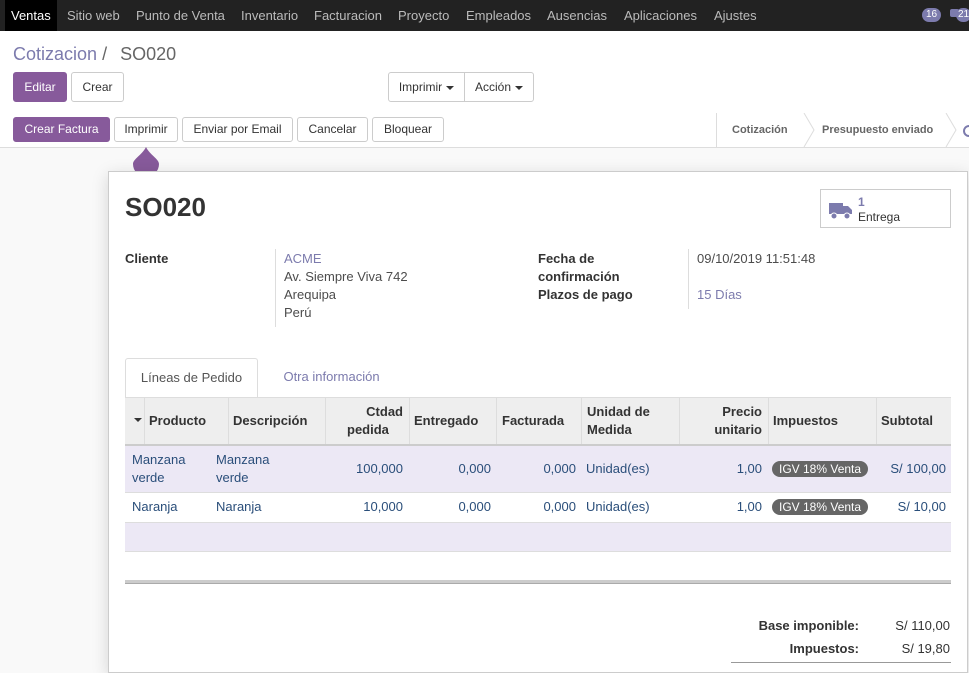 This screenshot has height=673, width=969. What do you see at coordinates (93, 15) in the screenshot?
I see `menu-sitio-web: Sitio web` at bounding box center [93, 15].